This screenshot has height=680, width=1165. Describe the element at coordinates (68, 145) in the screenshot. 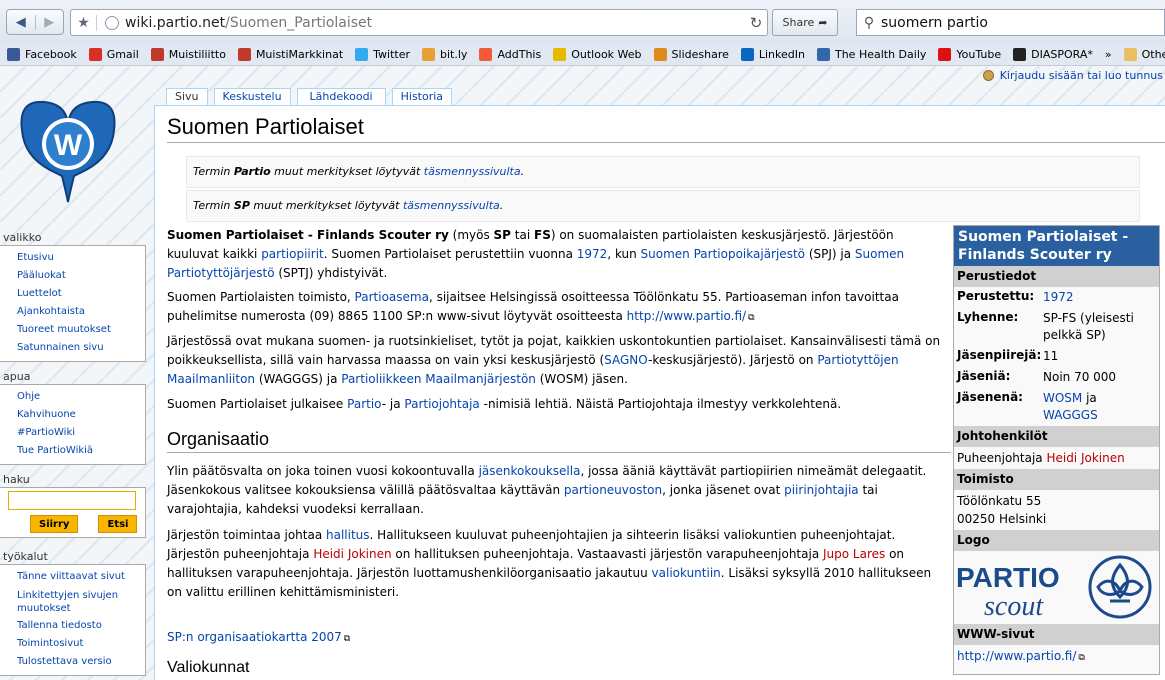

I see `svg-text: W` at that location.